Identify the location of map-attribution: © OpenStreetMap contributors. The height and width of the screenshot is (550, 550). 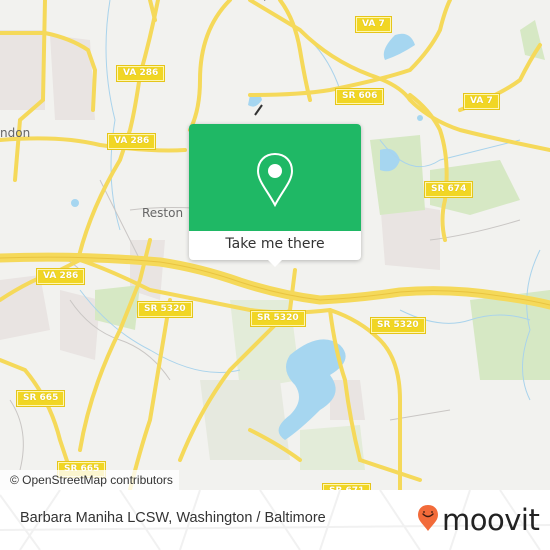
(89, 480).